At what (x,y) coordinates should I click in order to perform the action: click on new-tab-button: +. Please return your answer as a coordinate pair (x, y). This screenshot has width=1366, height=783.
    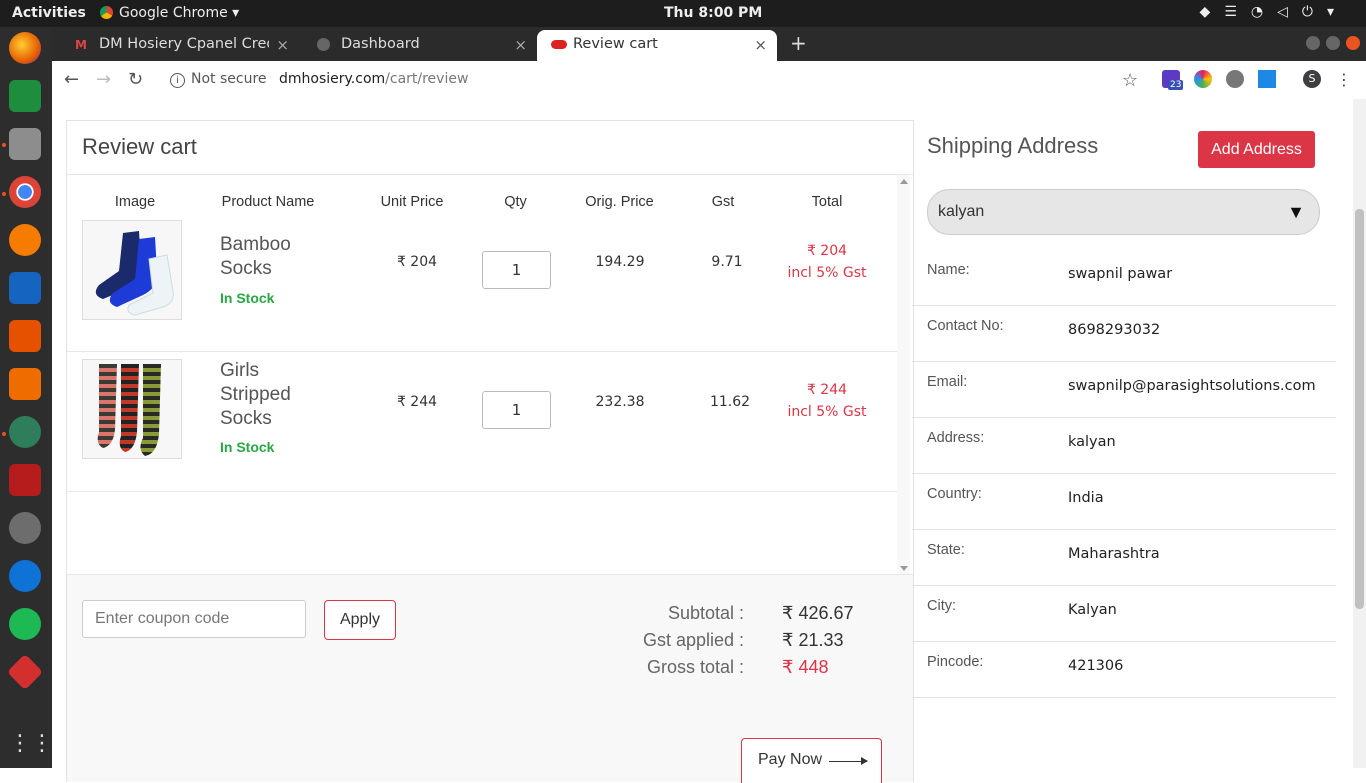
    Looking at the image, I should click on (798, 43).